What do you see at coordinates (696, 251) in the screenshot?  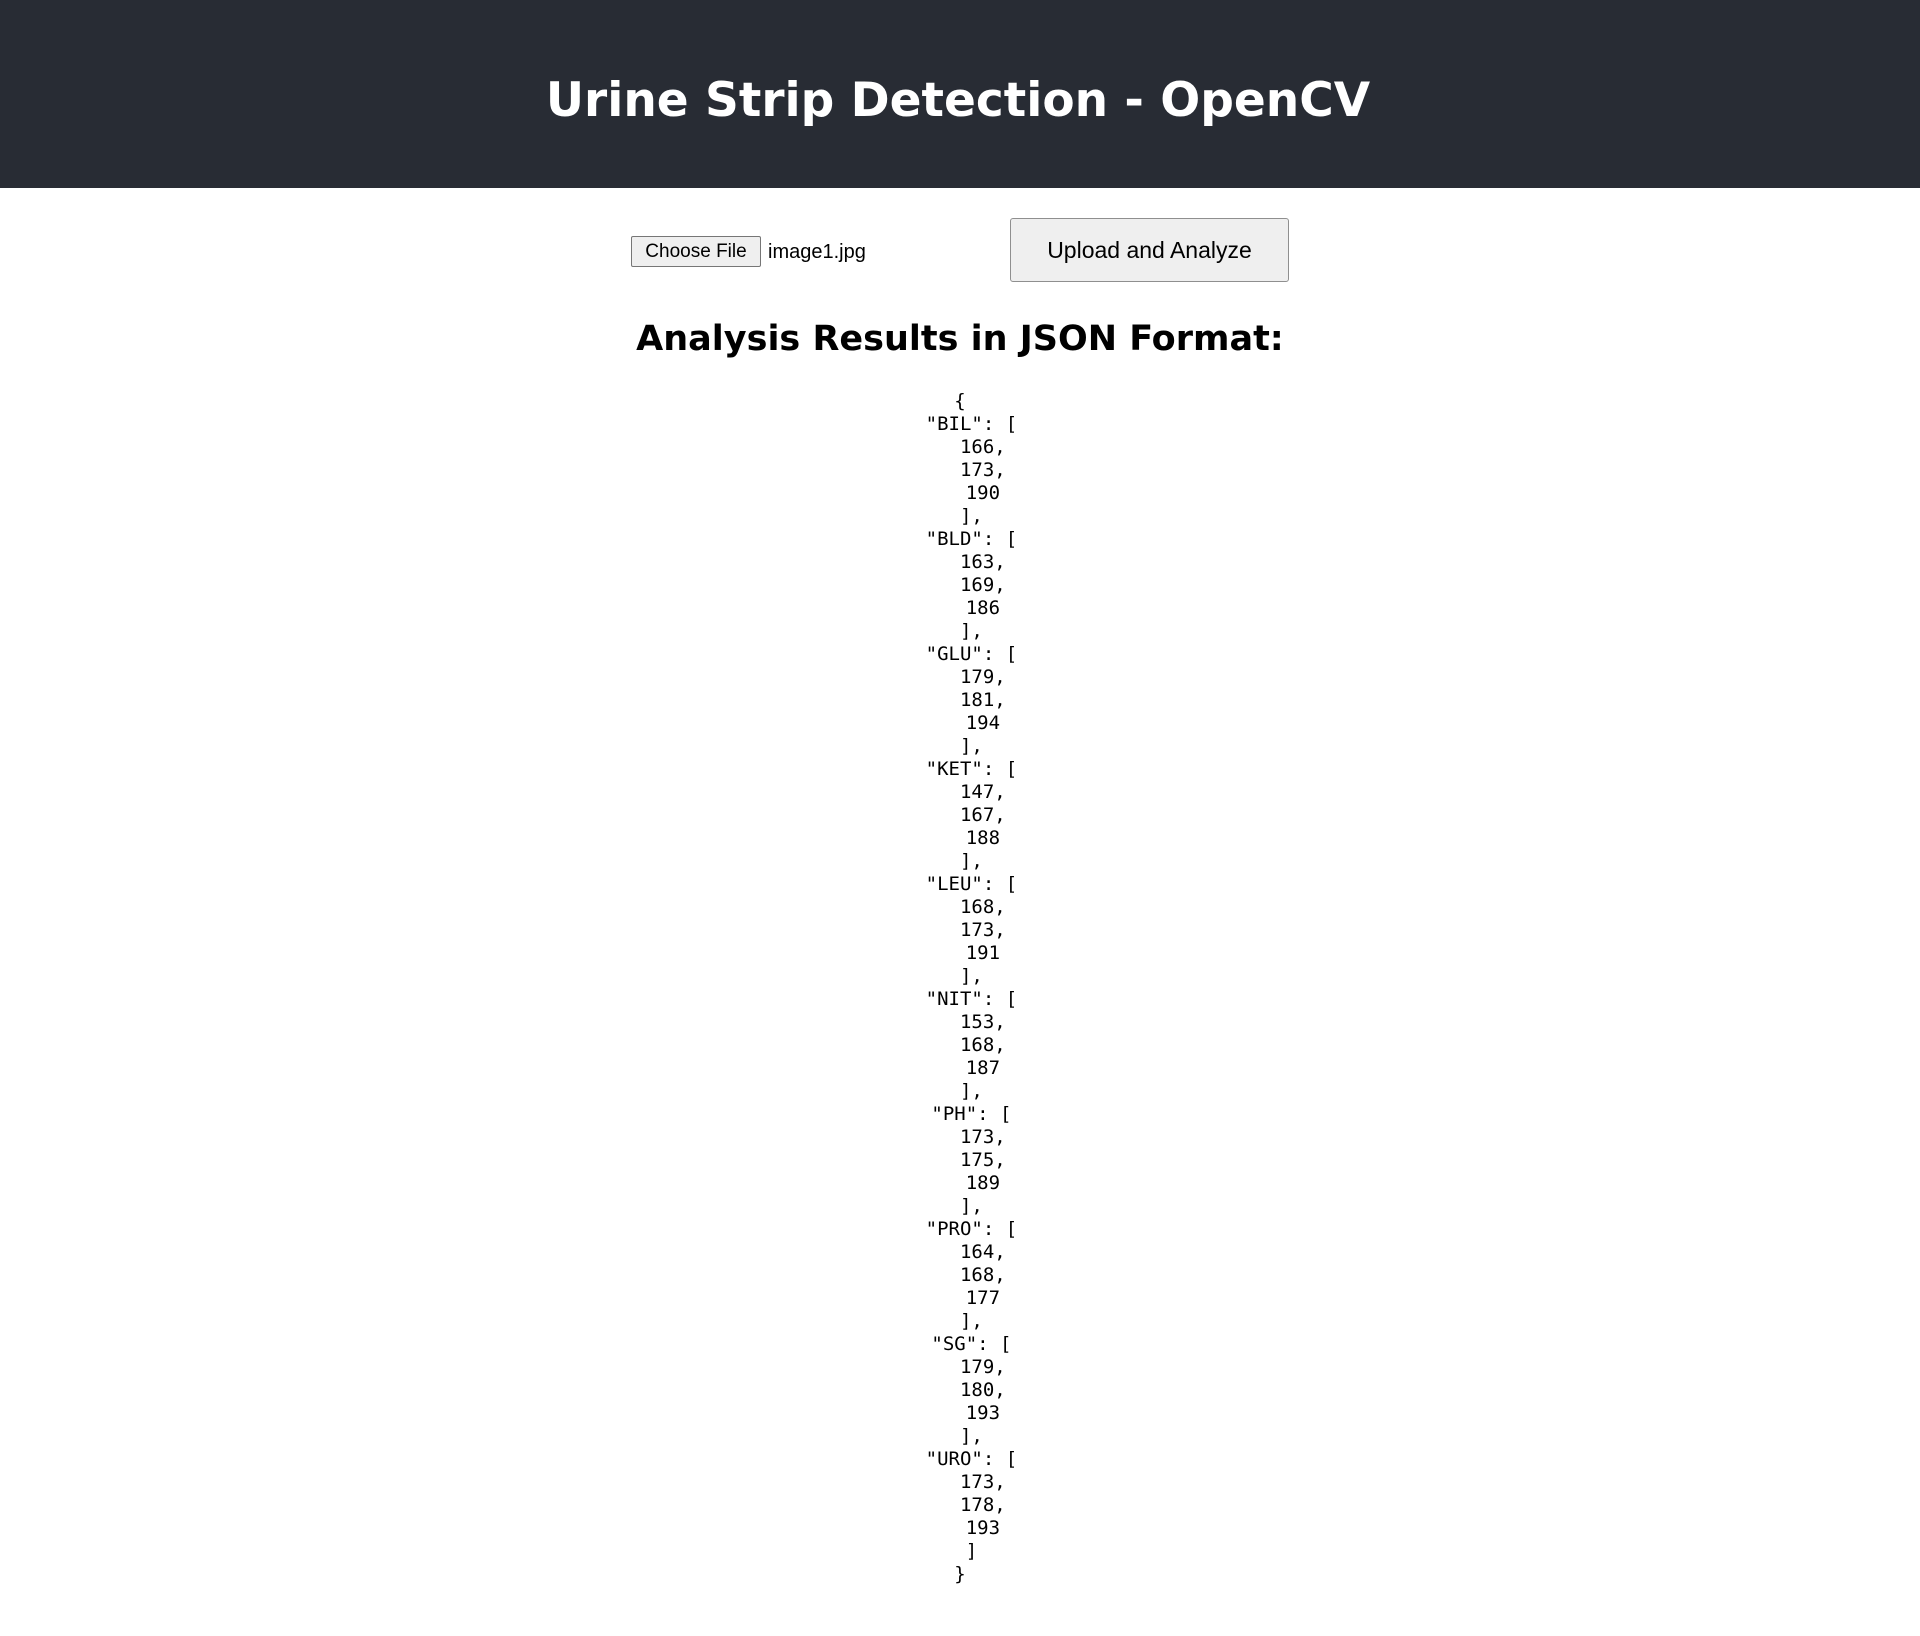 I see `choose-file-button: Choose File` at bounding box center [696, 251].